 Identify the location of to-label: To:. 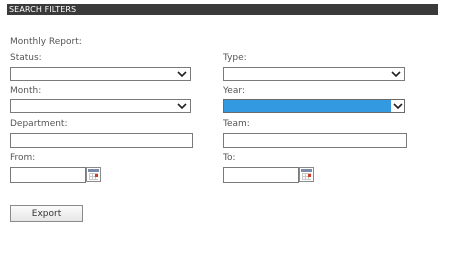
(229, 158).